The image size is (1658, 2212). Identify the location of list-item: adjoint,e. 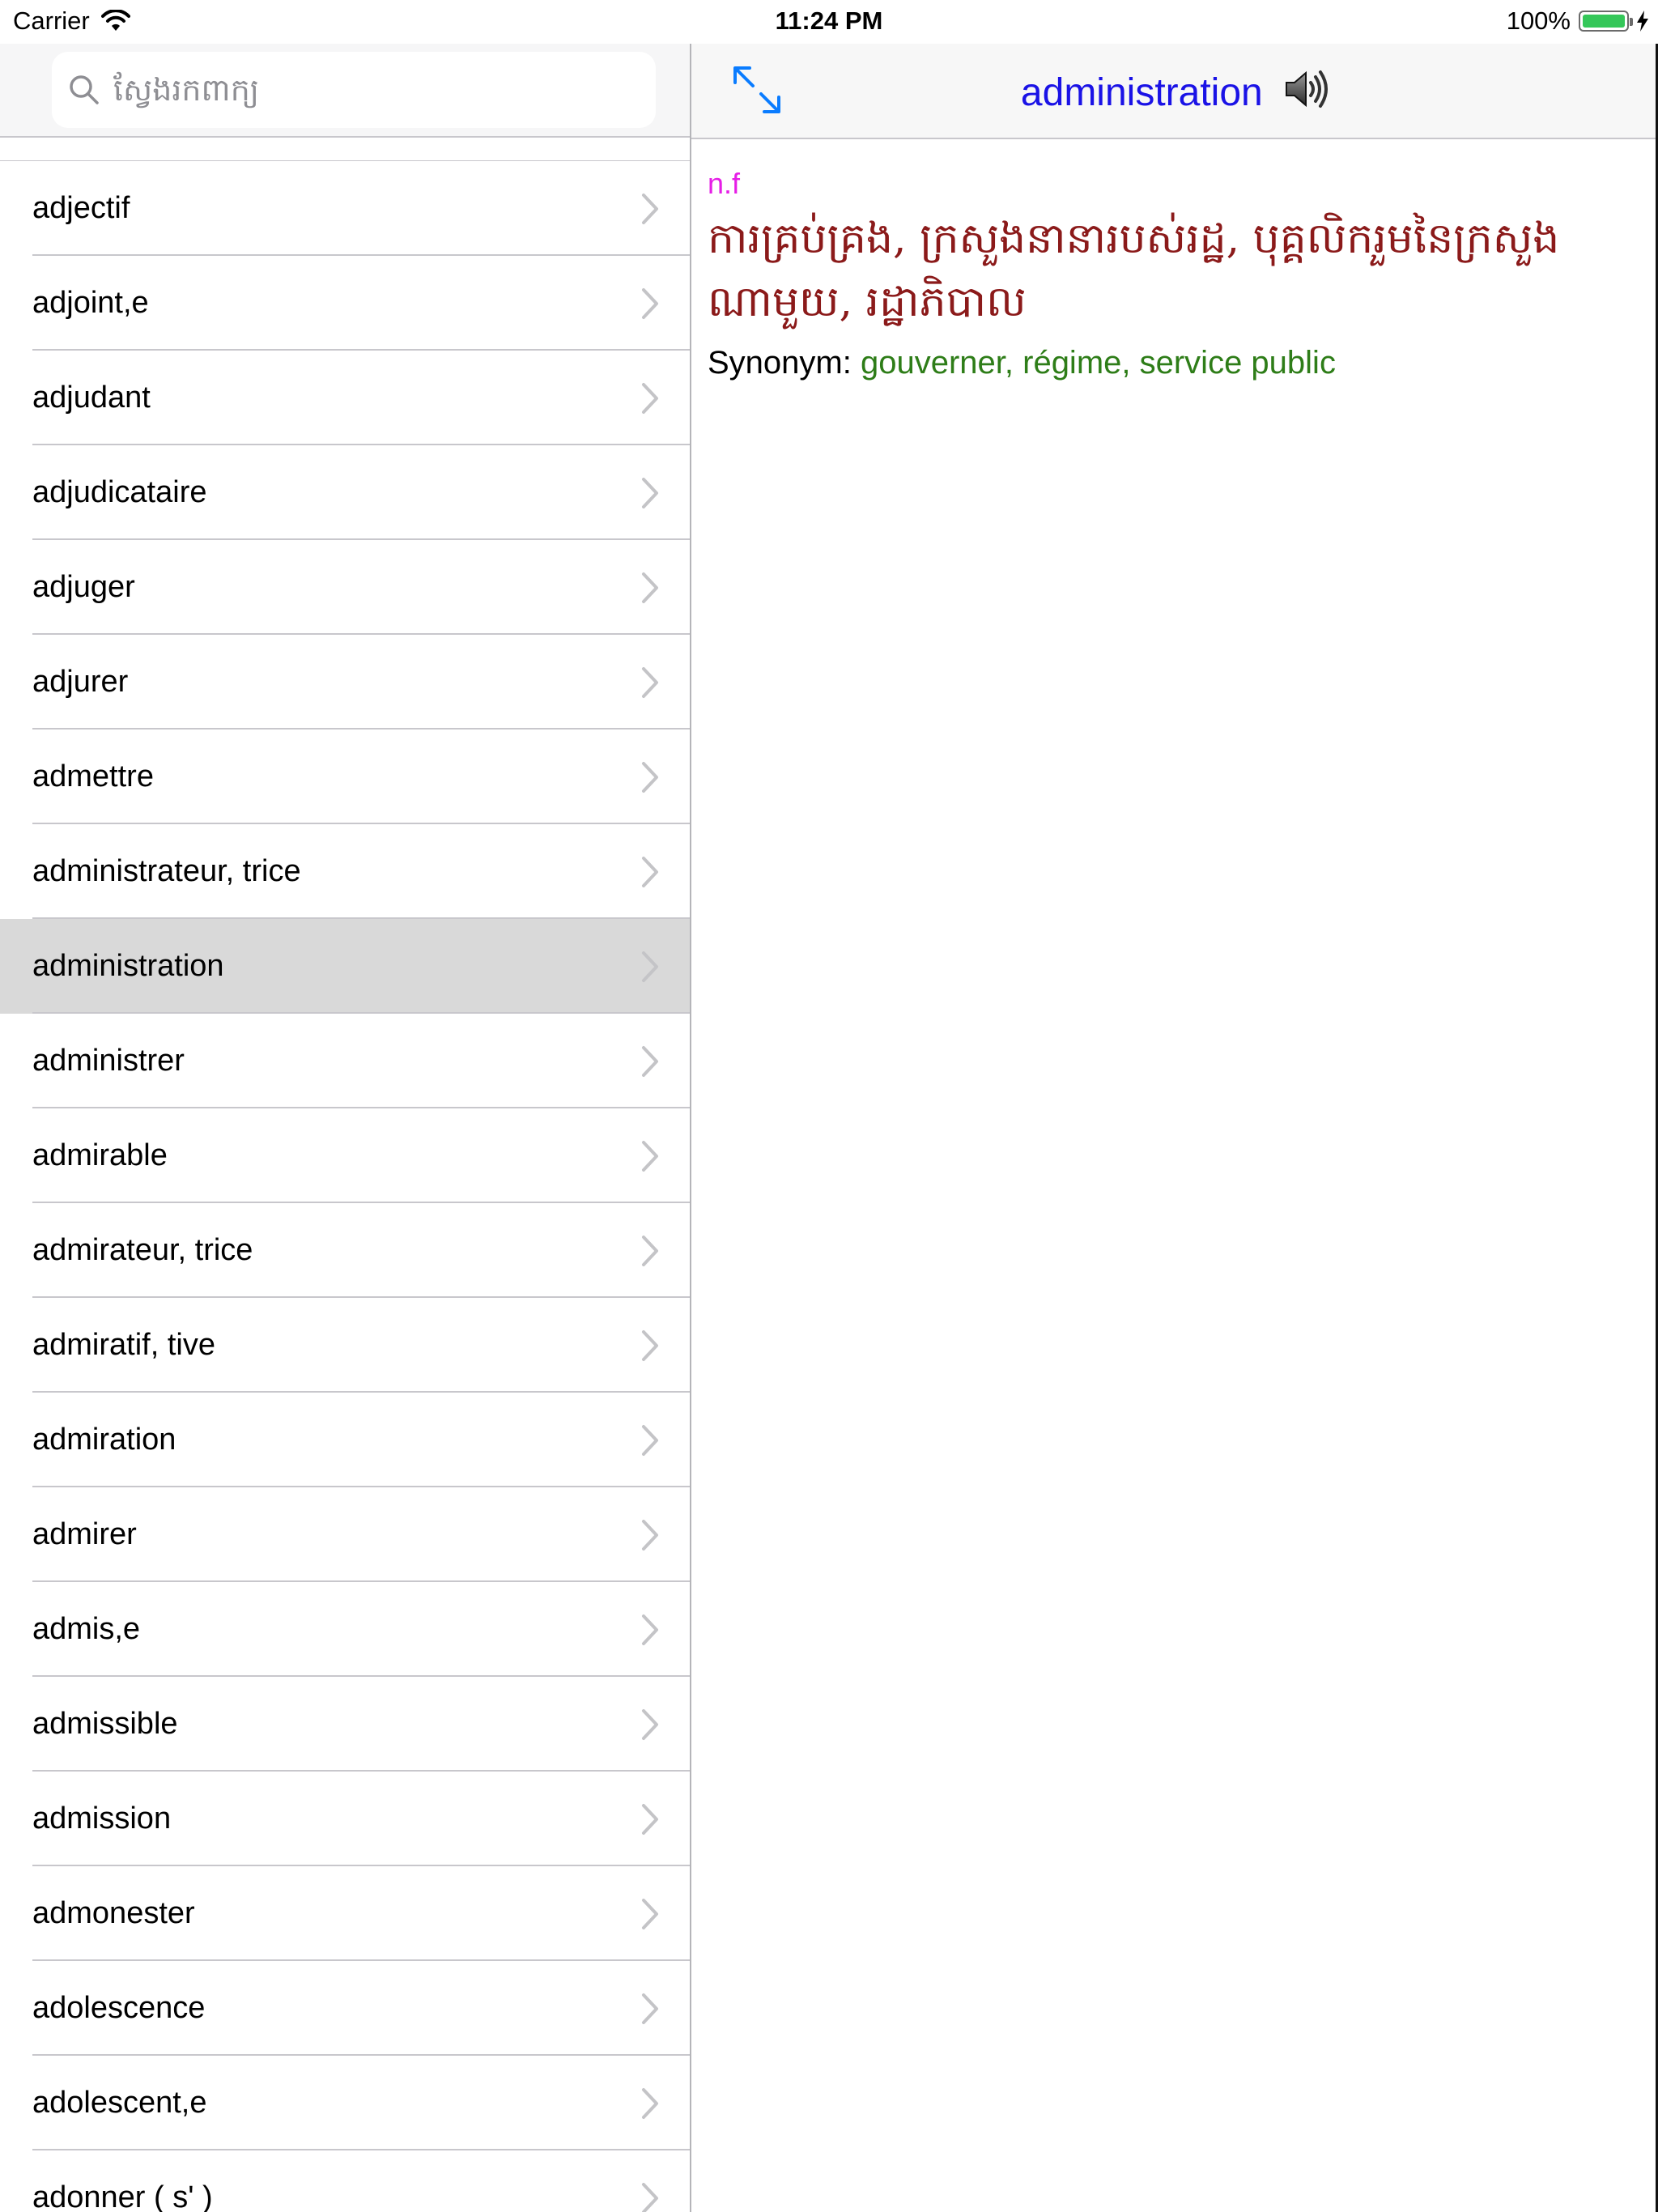
(345, 303).